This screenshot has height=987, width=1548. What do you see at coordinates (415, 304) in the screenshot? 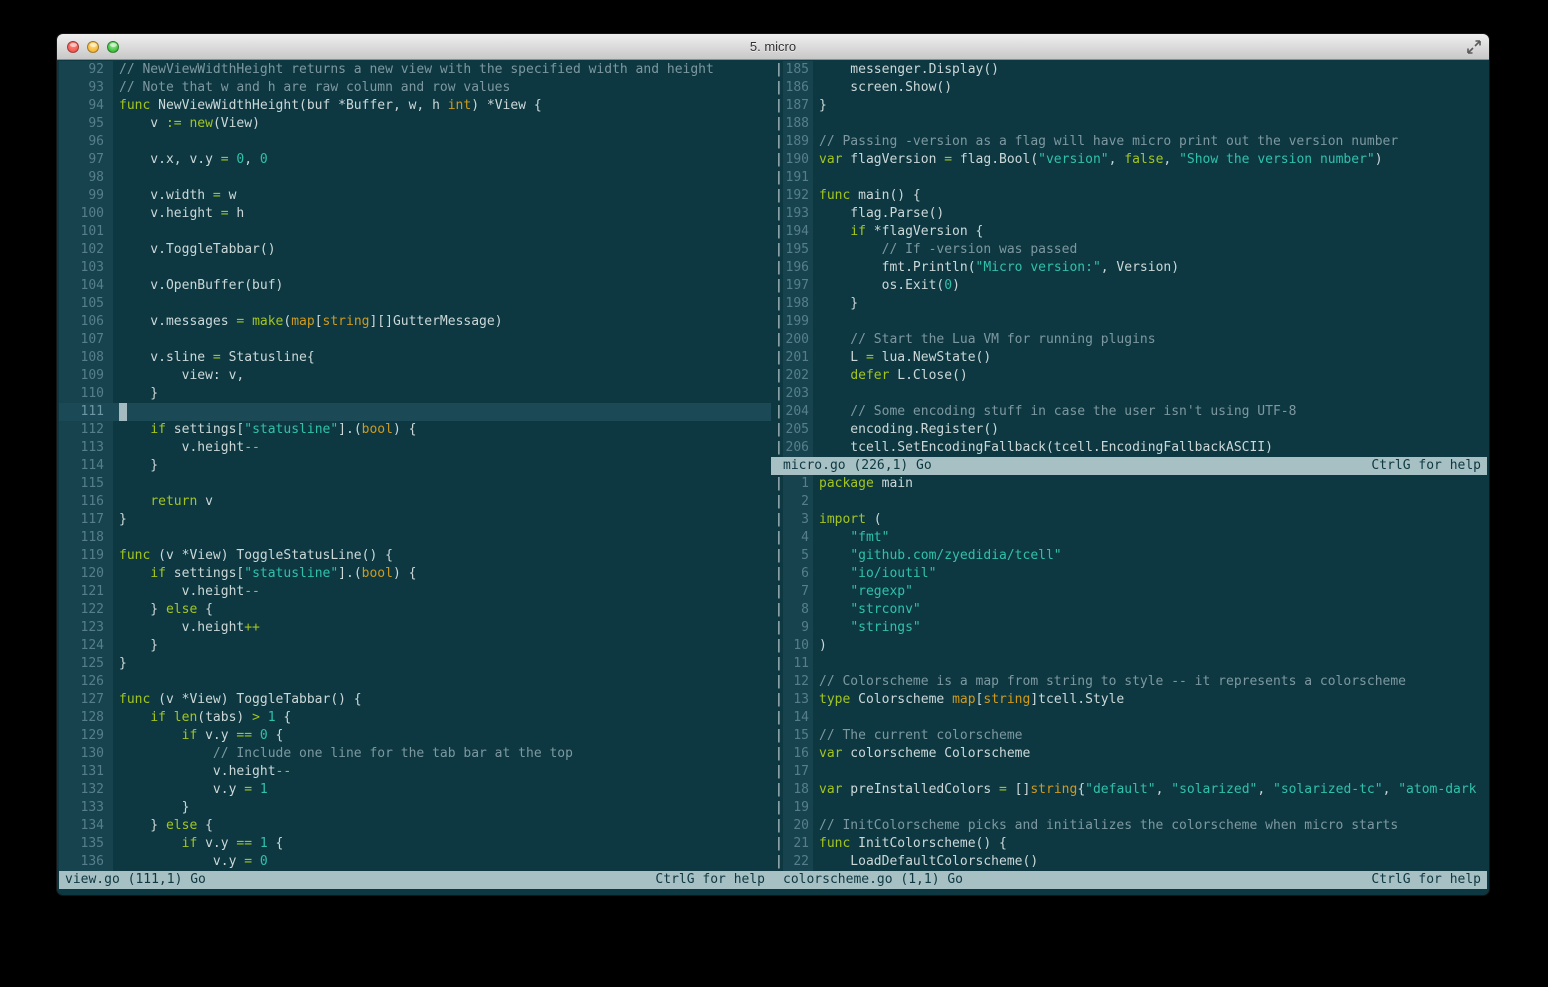
I see `code-line: 105` at bounding box center [415, 304].